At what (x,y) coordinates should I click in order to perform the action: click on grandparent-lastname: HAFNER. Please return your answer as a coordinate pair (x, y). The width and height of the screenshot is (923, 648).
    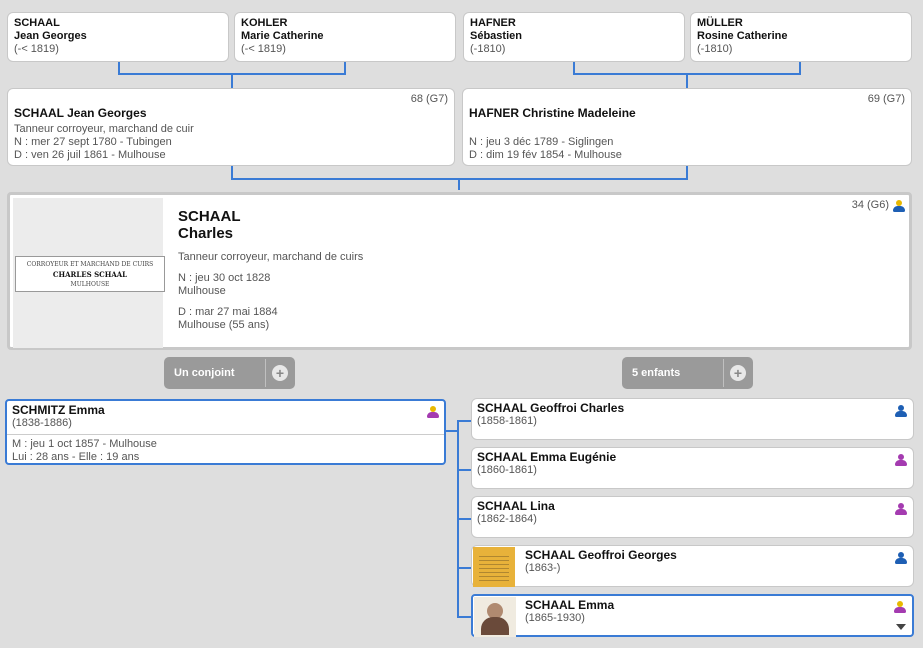
    Looking at the image, I should click on (493, 23).